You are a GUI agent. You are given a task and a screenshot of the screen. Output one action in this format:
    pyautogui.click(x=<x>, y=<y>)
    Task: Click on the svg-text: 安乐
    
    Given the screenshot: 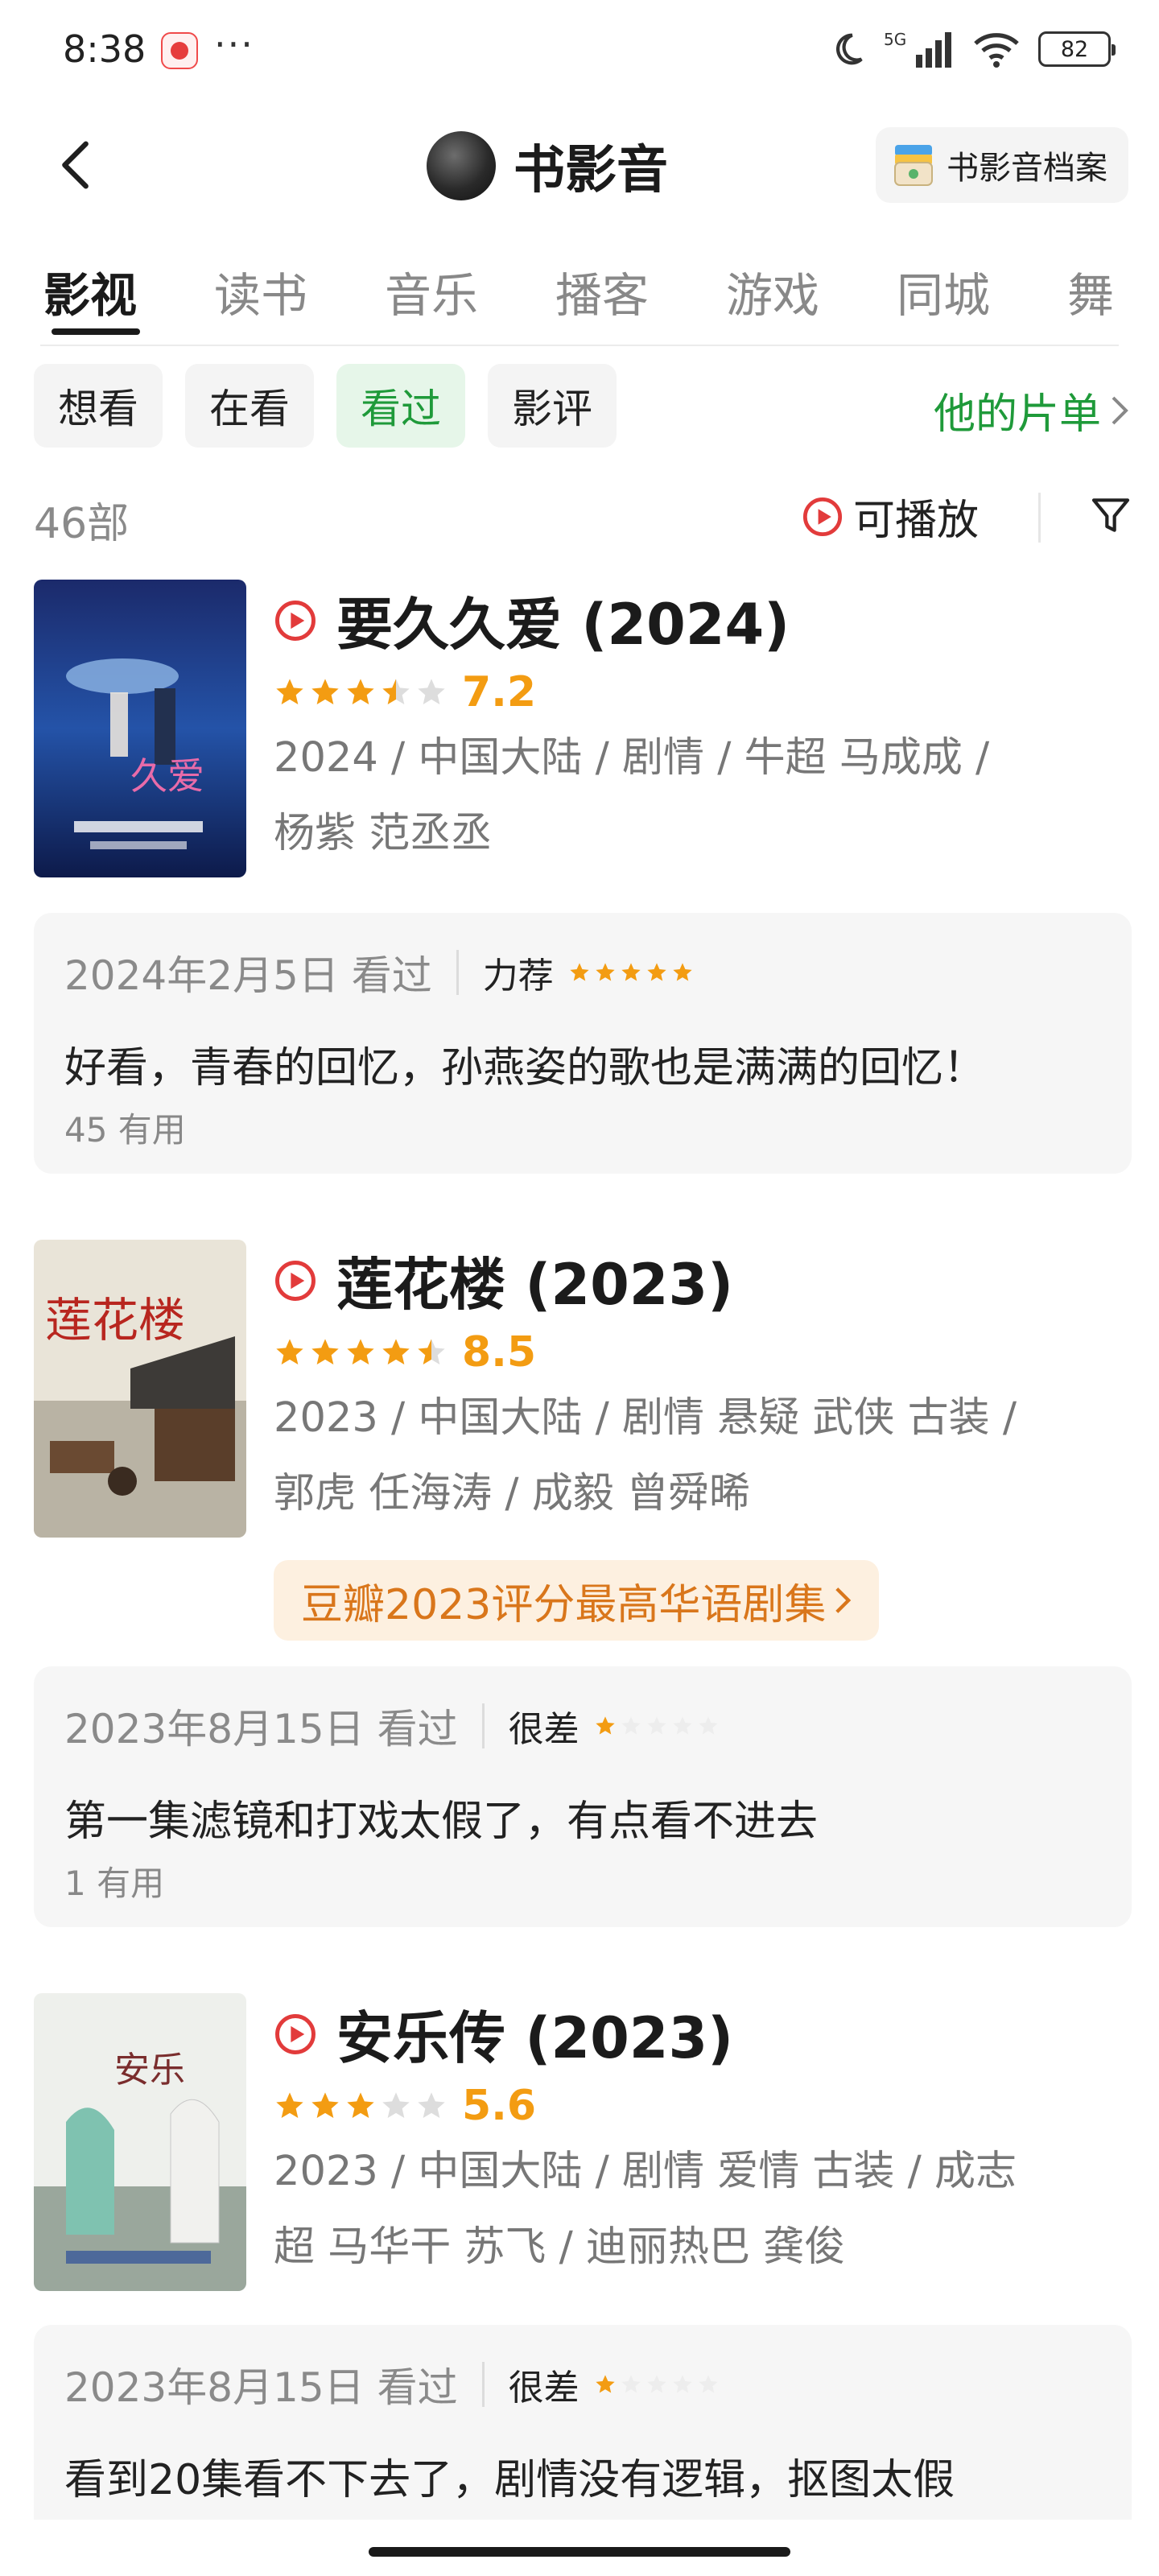 What is the action you would take?
    pyautogui.click(x=149, y=2070)
    